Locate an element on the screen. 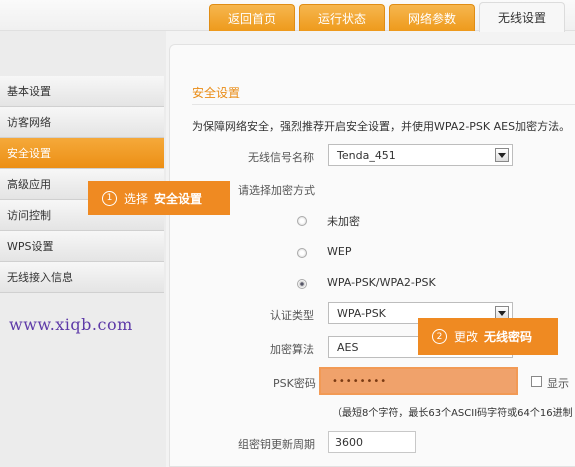 The image size is (575, 467). top-nav-bar: 返回首页 运行状态 网络参数 无线设置 is located at coordinates (287, 16).